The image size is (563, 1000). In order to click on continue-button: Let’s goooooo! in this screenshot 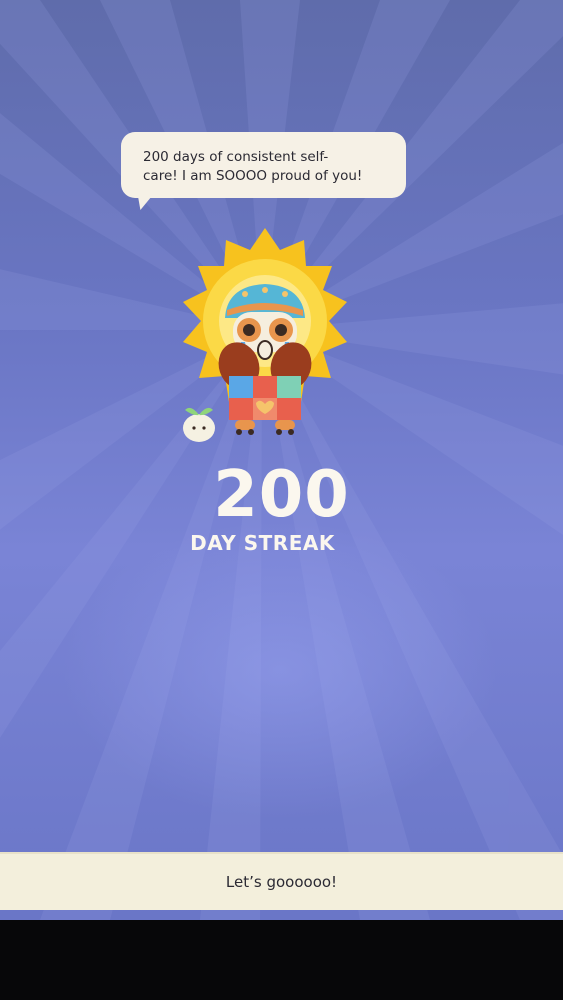, I will do `click(281, 881)`.